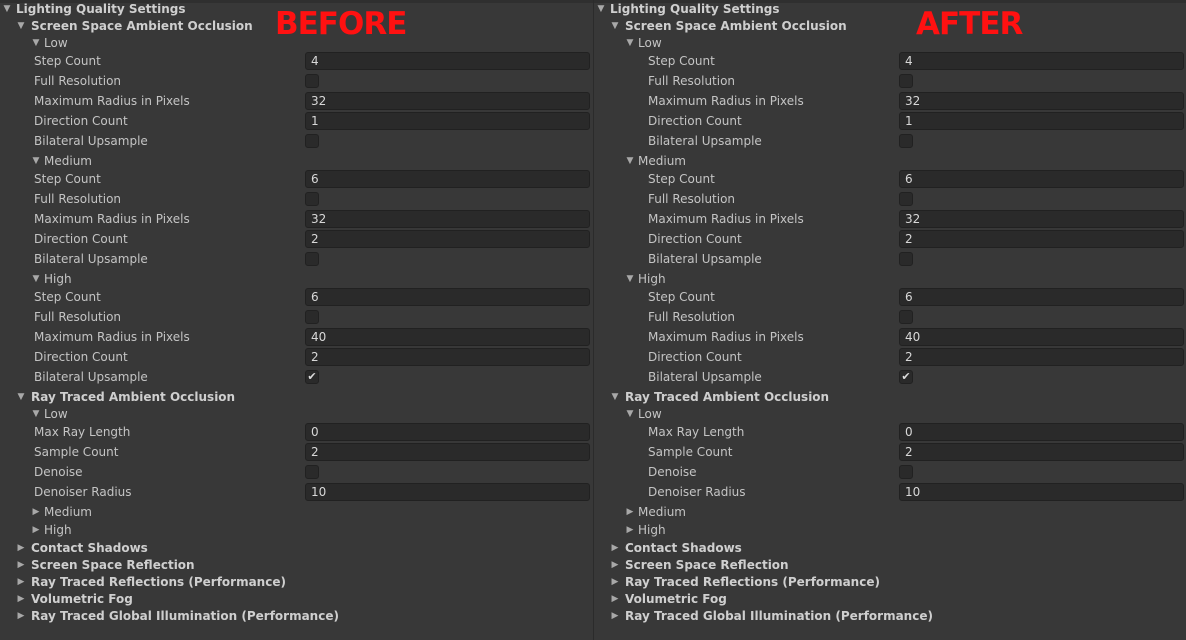  Describe the element at coordinates (58, 472) in the screenshot. I see `property-label: Denoise` at that location.